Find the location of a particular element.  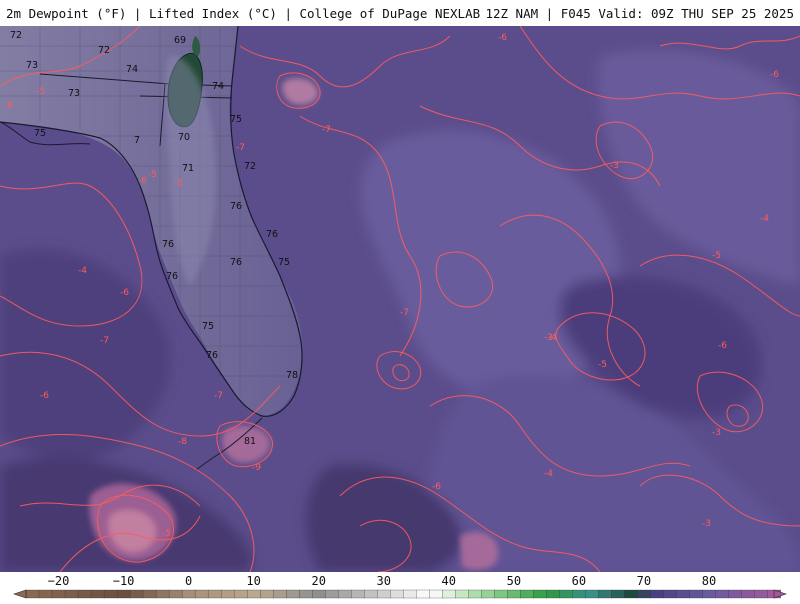

colorbar-tick-label: 10 is located at coordinates (253, 581).